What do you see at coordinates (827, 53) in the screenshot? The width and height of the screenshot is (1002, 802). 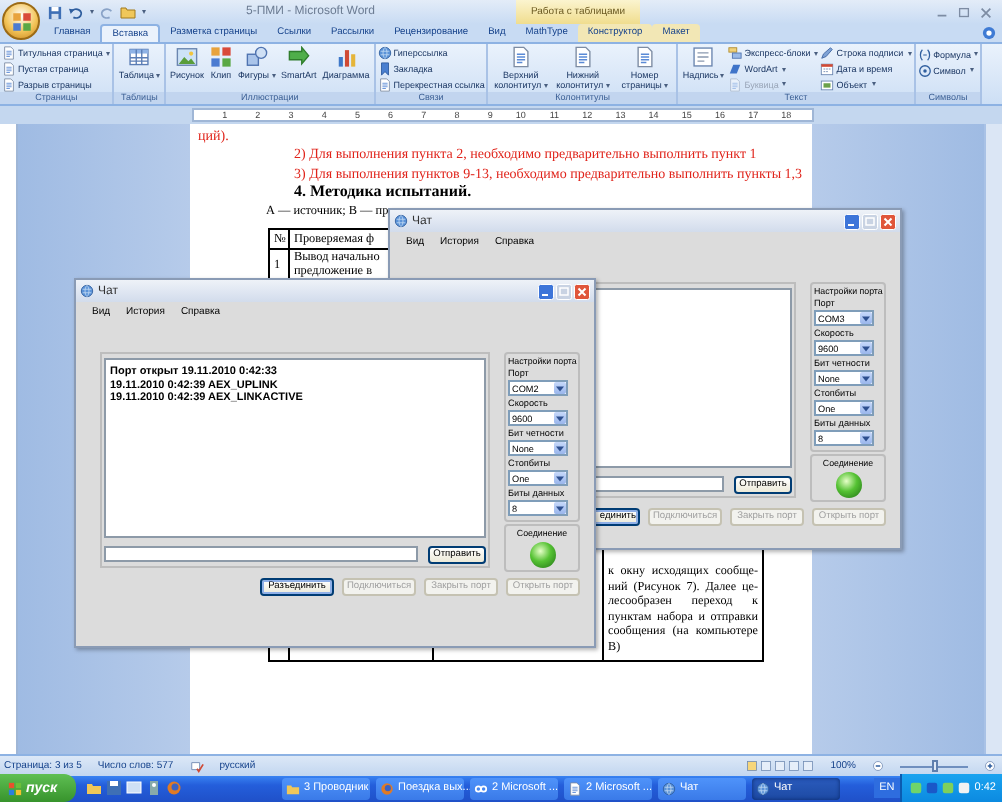 I see `pen-icon` at bounding box center [827, 53].